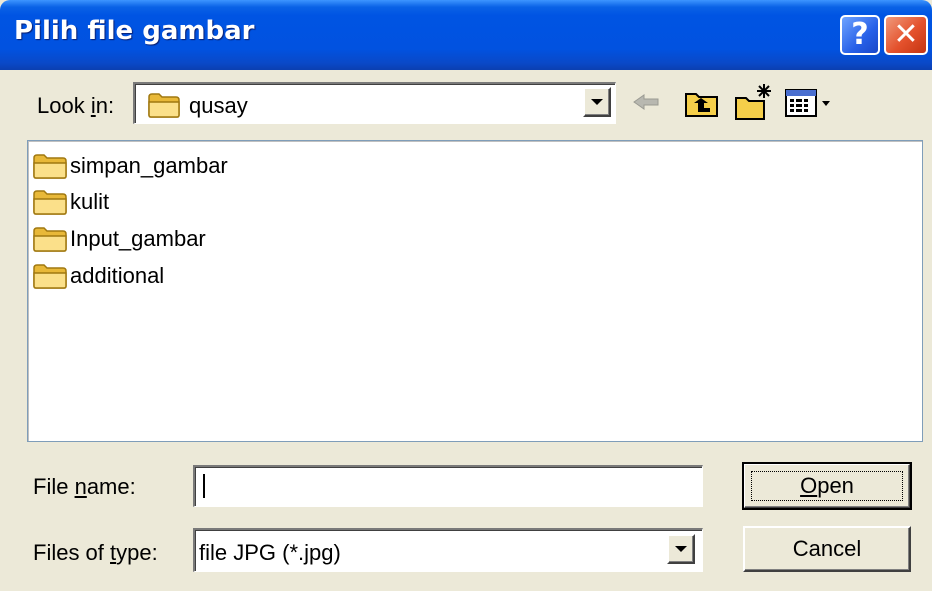 The image size is (932, 591). I want to click on open-button: Open, so click(827, 486).